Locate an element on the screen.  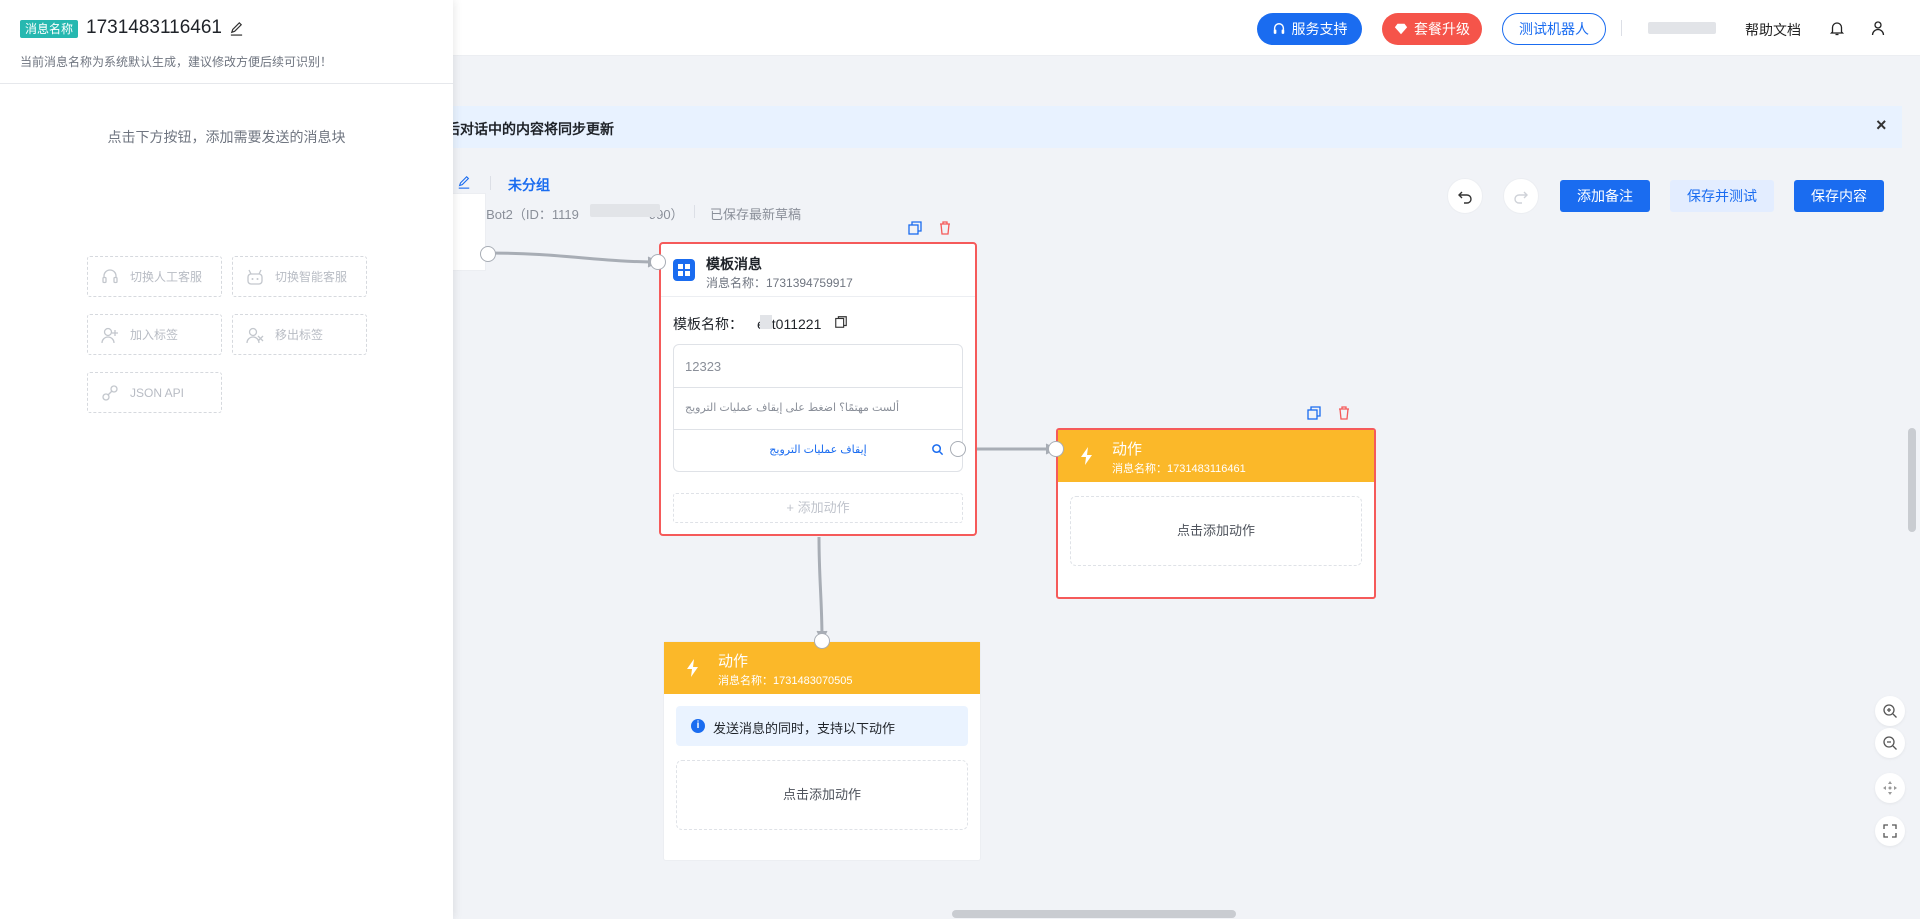
template-node-title: 模板消息 is located at coordinates (734, 264).